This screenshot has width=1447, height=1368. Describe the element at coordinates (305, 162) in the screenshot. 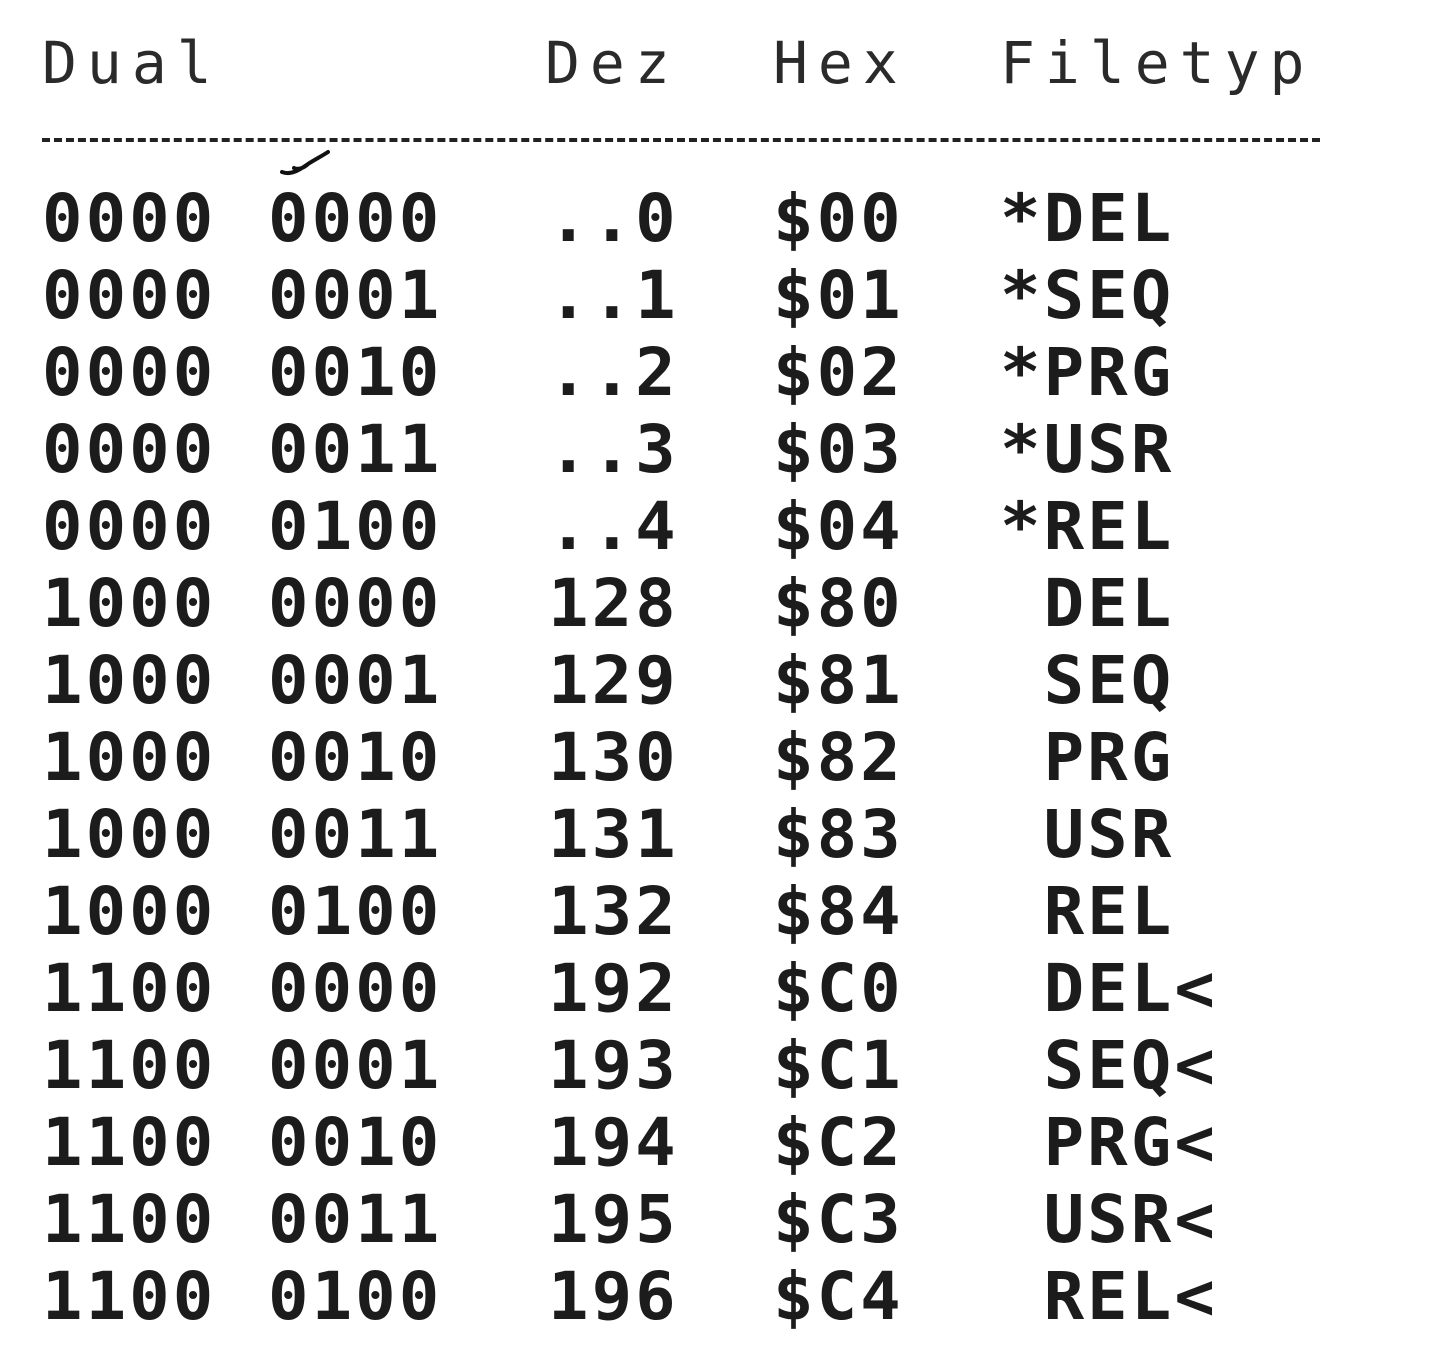

I see `pen-mark-icon` at that location.